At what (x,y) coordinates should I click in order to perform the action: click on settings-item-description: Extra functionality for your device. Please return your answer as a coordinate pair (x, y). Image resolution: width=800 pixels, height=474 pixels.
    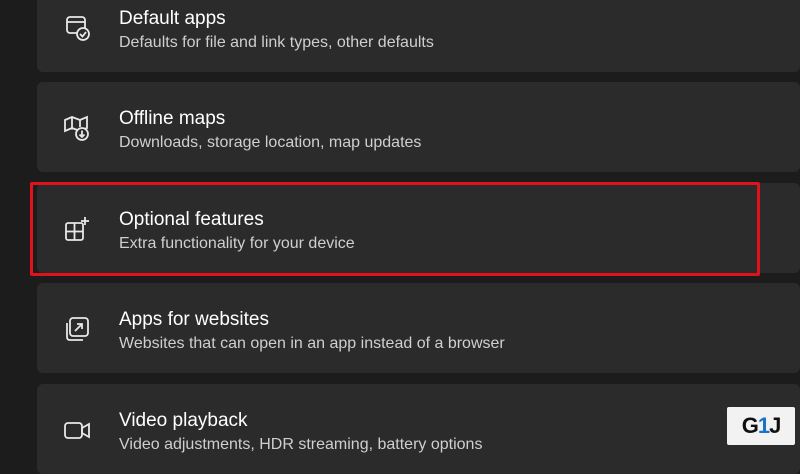
    Looking at the image, I should click on (237, 243).